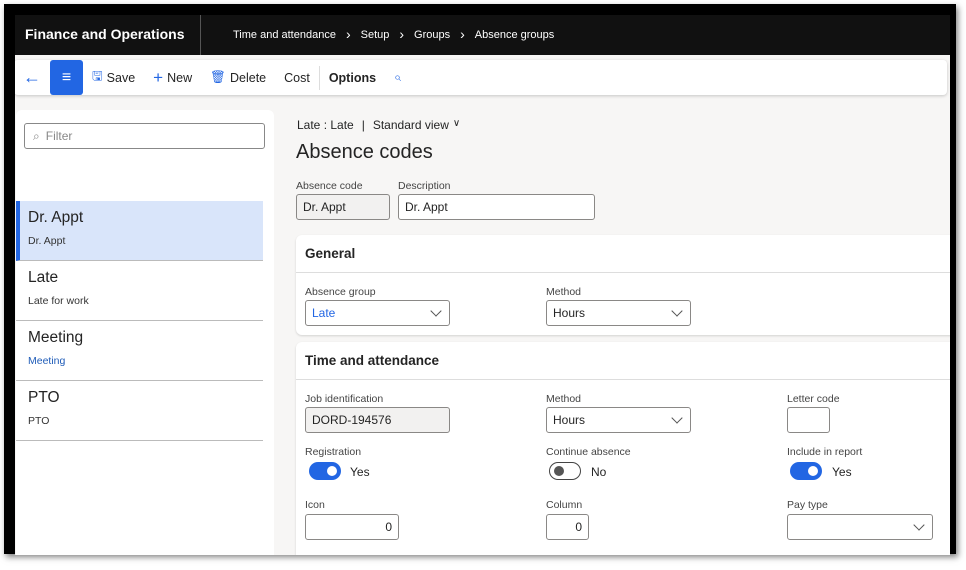 The image size is (966, 570). Describe the element at coordinates (139, 411) in the screenshot. I see `list-item: PTO PTO` at that location.